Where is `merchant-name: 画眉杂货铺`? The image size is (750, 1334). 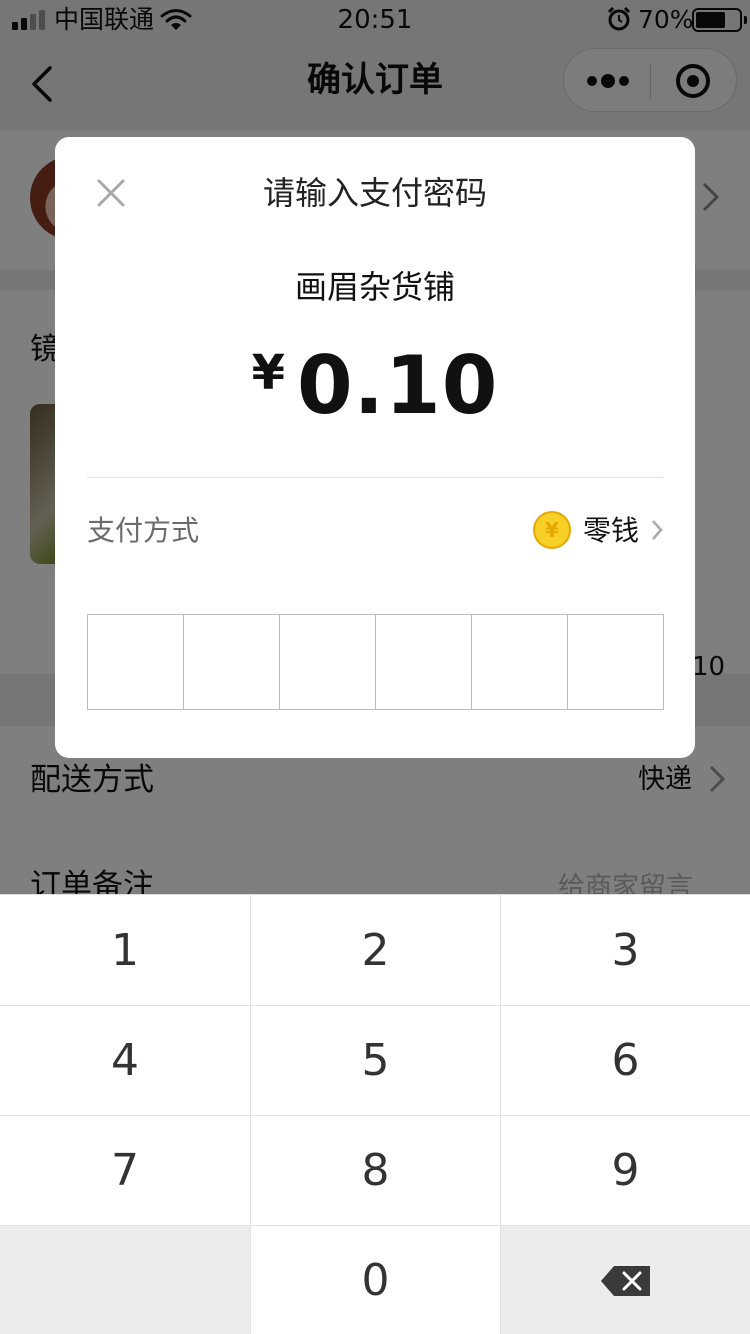
merchant-name: 画眉杂货铺 is located at coordinates (374, 287).